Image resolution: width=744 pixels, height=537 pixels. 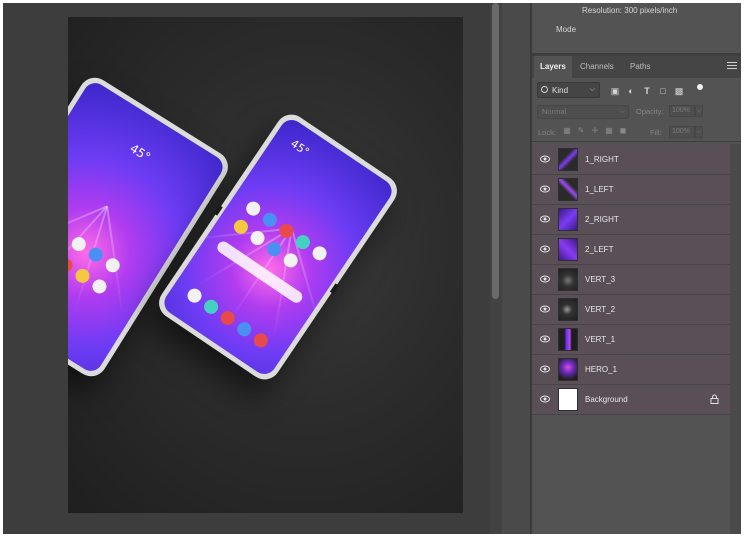 What do you see at coordinates (623, 131) in the screenshot?
I see `lock-all-icon: ◼` at bounding box center [623, 131].